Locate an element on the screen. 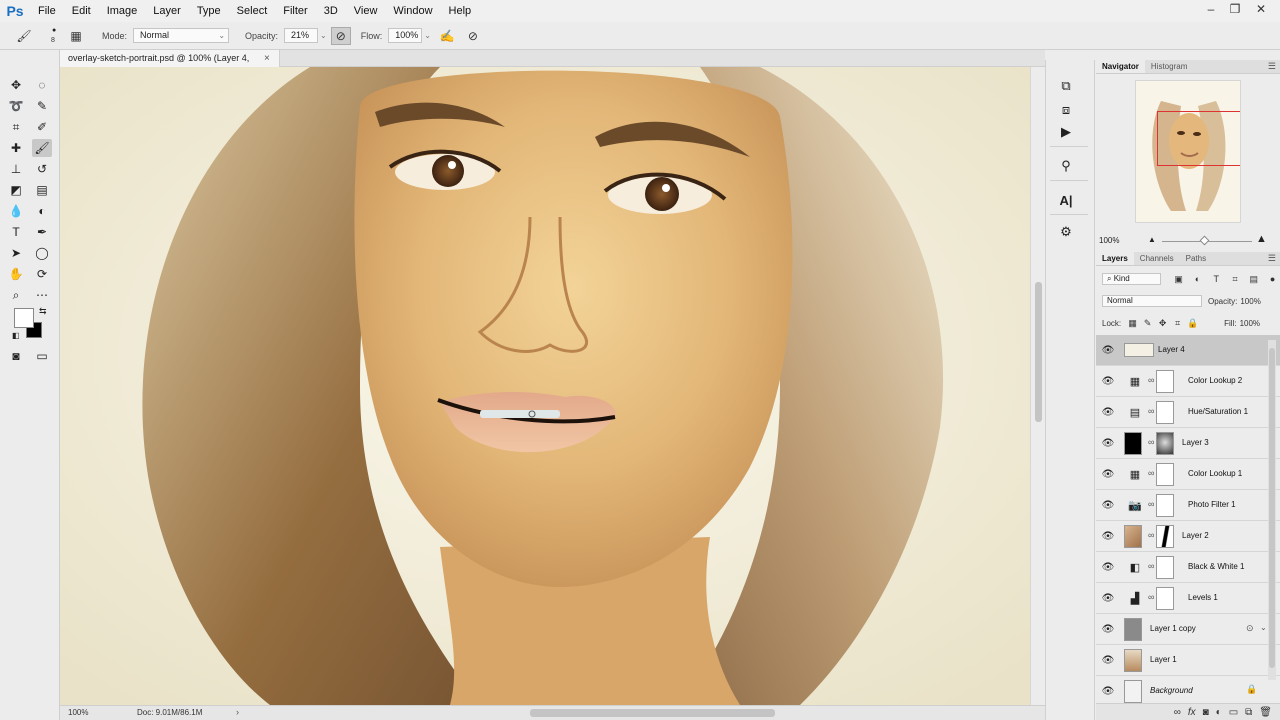 This screenshot has height=720, width=1280. crop-tool-icon: ⌗ is located at coordinates (16, 127).